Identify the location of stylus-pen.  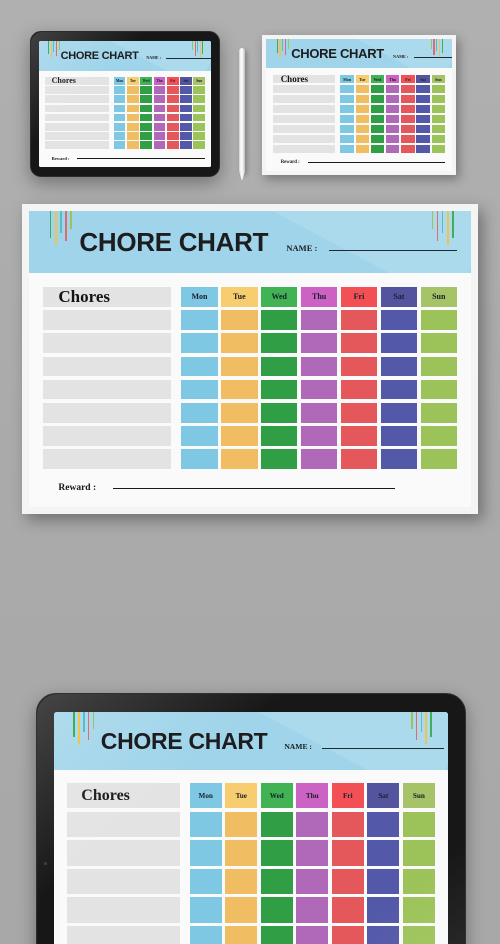
(242, 110).